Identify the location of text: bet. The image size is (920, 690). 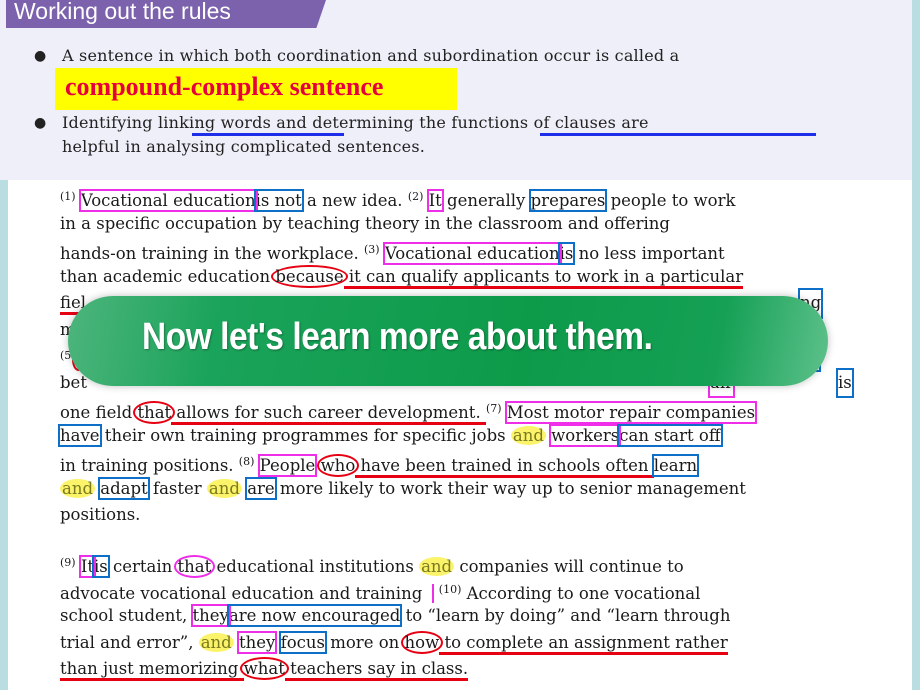
(73, 382).